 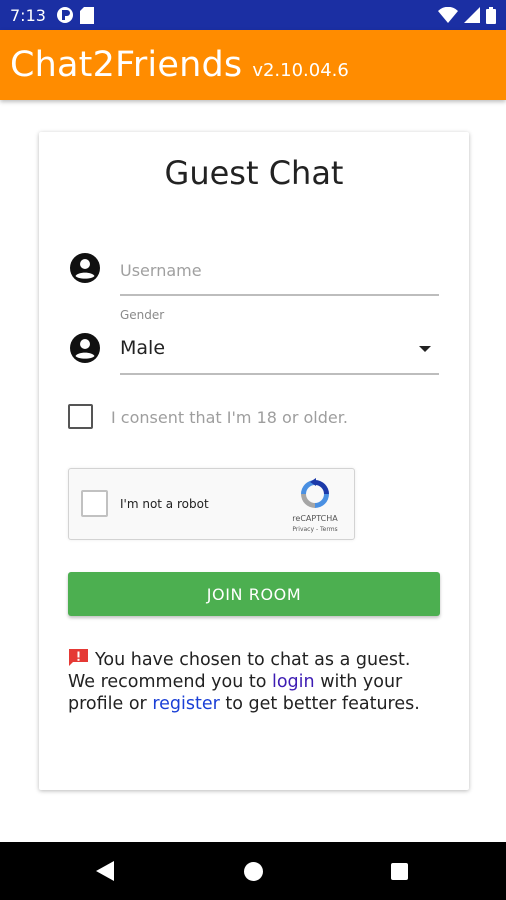 What do you see at coordinates (425, 349) in the screenshot?
I see `chevron-down-icon` at bounding box center [425, 349].